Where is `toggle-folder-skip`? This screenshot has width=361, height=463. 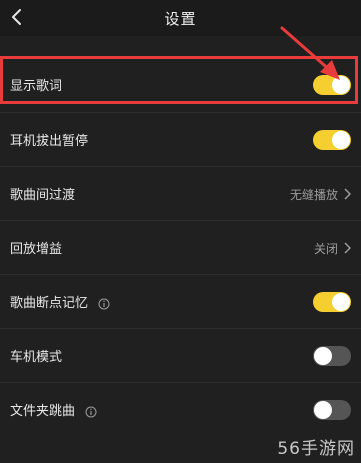 toggle-folder-skip is located at coordinates (332, 410).